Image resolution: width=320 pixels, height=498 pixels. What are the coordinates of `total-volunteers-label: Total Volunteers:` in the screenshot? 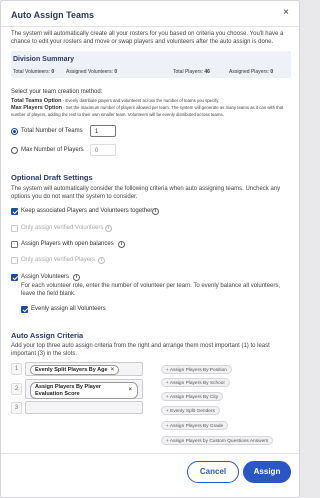 It's located at (31, 72).